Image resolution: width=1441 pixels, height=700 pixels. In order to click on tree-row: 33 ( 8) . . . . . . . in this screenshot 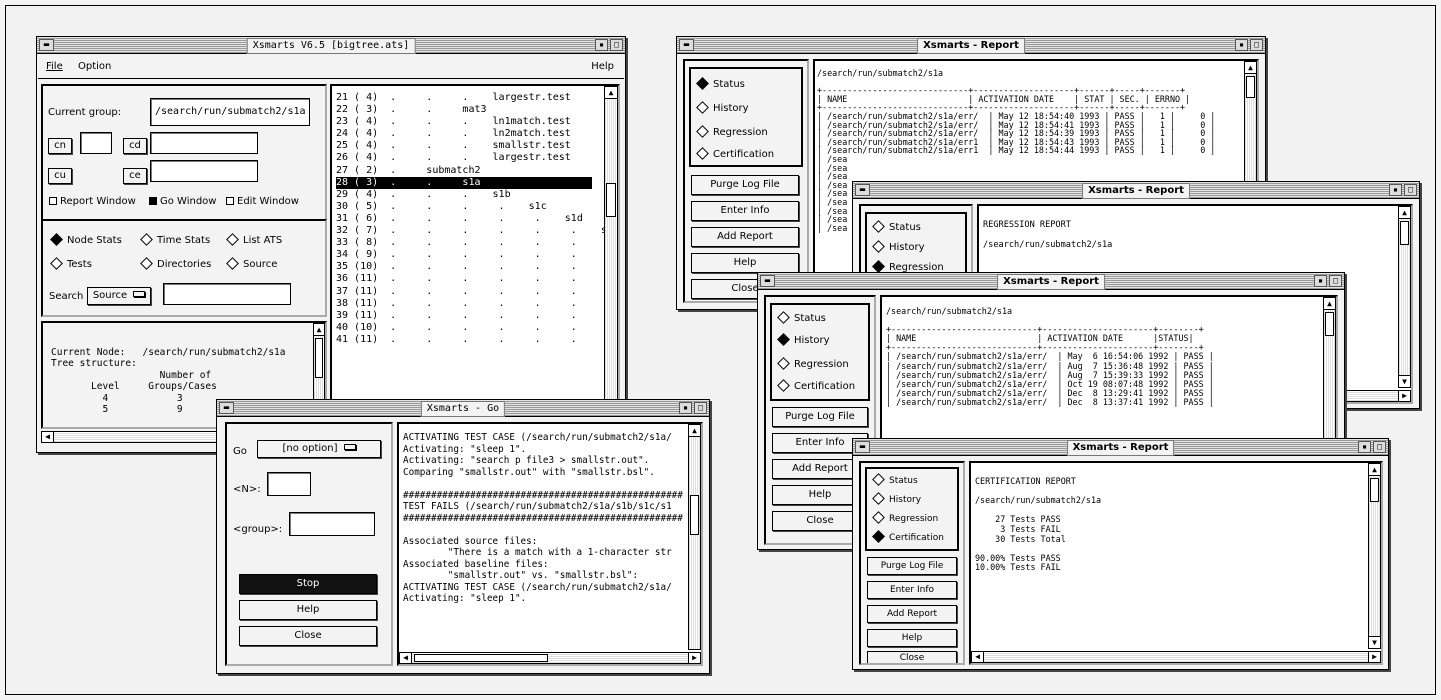, I will do `click(474, 243)`.